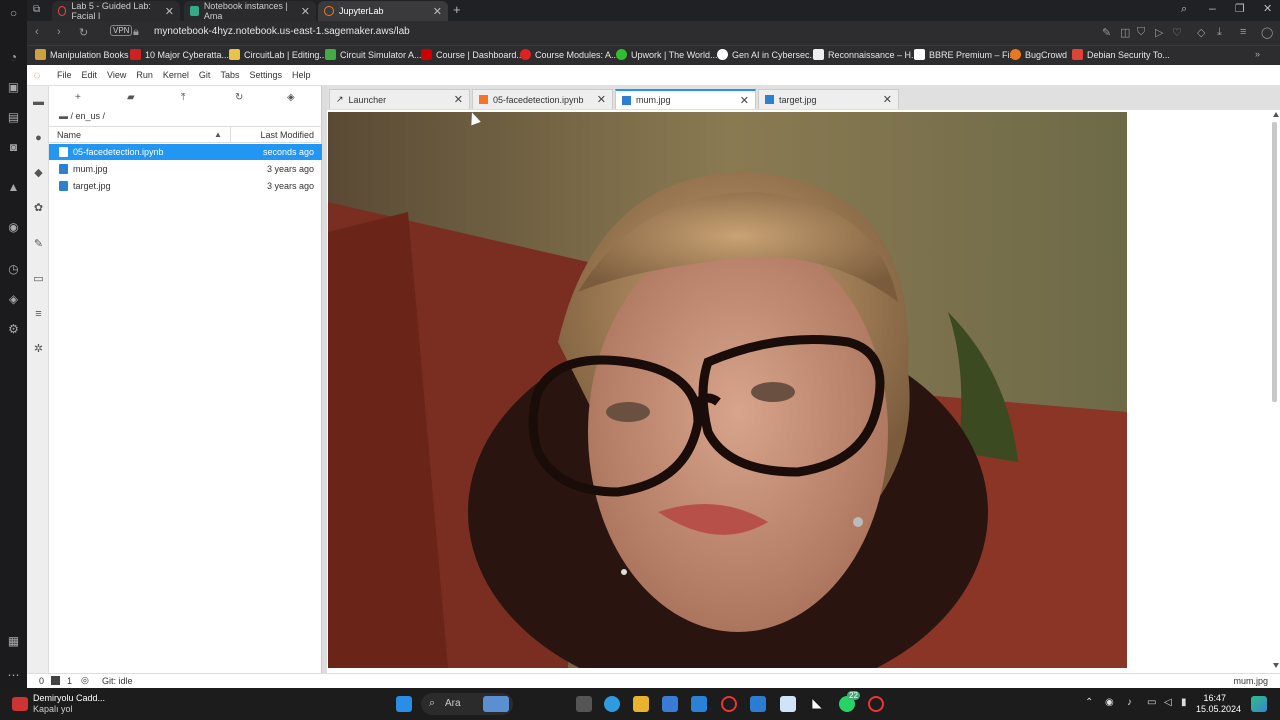 This screenshot has width=1280, height=720. Describe the element at coordinates (1129, 702) in the screenshot. I see `microphone-icon: ♪` at that location.